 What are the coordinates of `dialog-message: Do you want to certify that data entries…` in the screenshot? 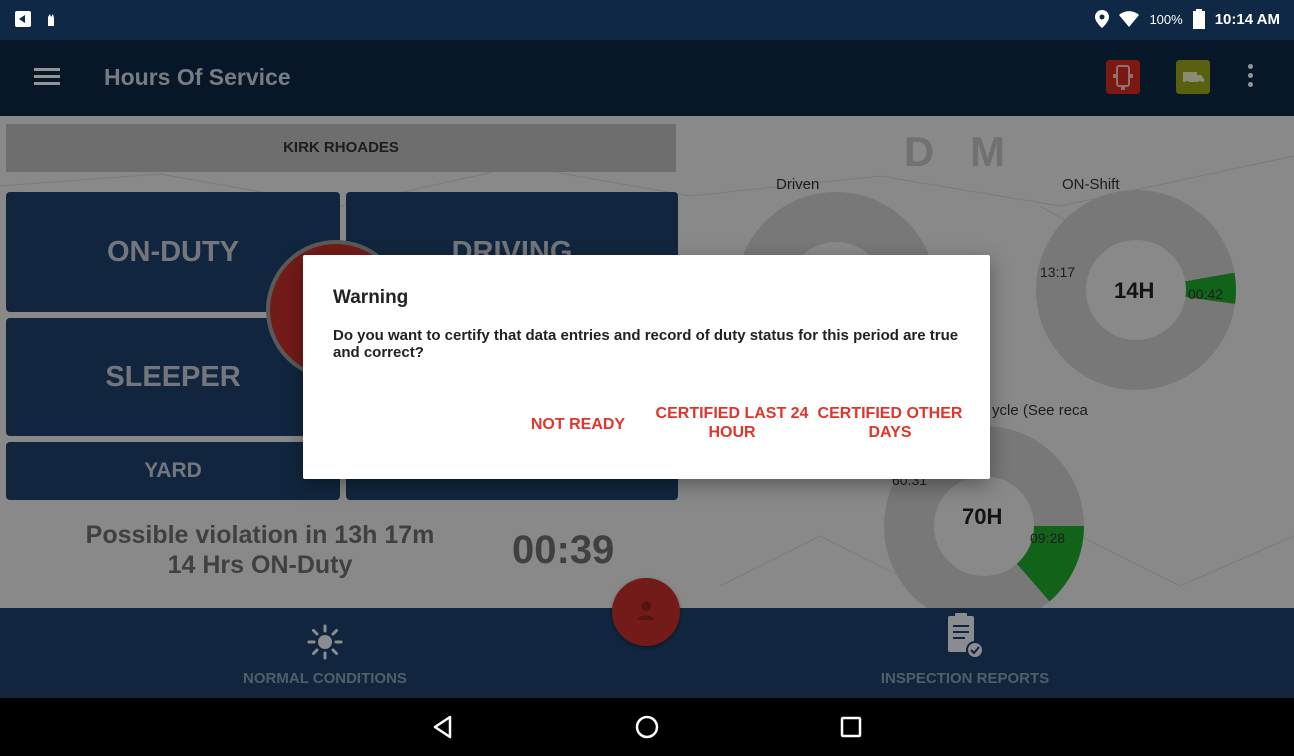 It's located at (646, 344).